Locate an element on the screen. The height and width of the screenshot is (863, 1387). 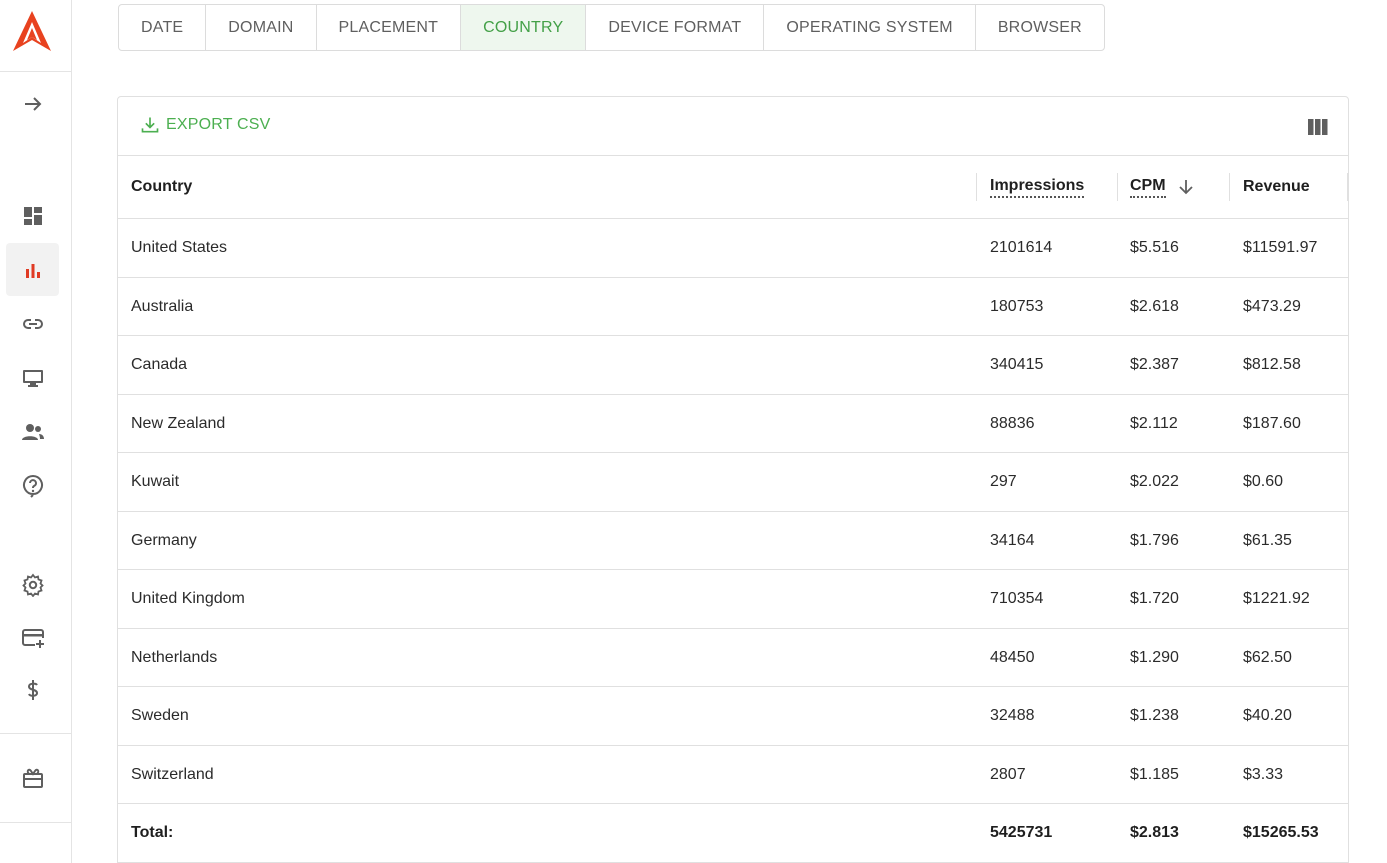
cpm-cell: $1.796 is located at coordinates (1154, 540).